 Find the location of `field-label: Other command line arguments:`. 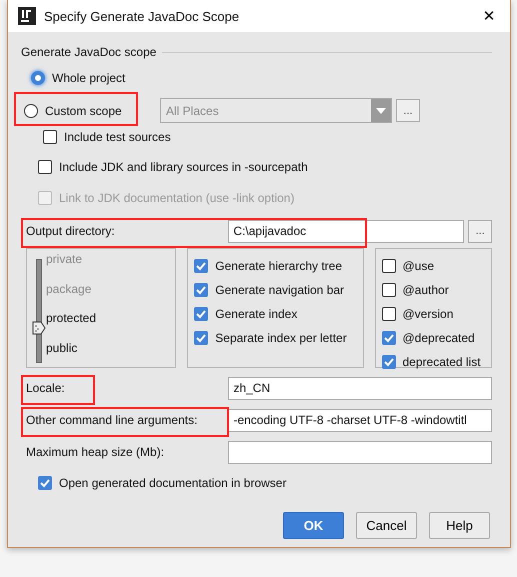

field-label: Other command line arguments: is located at coordinates (111, 420).